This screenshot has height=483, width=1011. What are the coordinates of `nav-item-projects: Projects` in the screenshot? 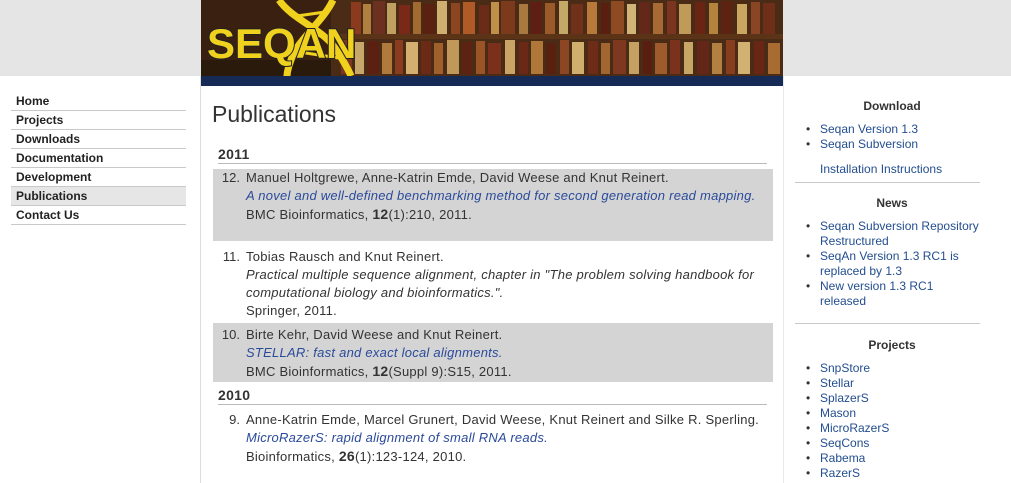 It's located at (98, 120).